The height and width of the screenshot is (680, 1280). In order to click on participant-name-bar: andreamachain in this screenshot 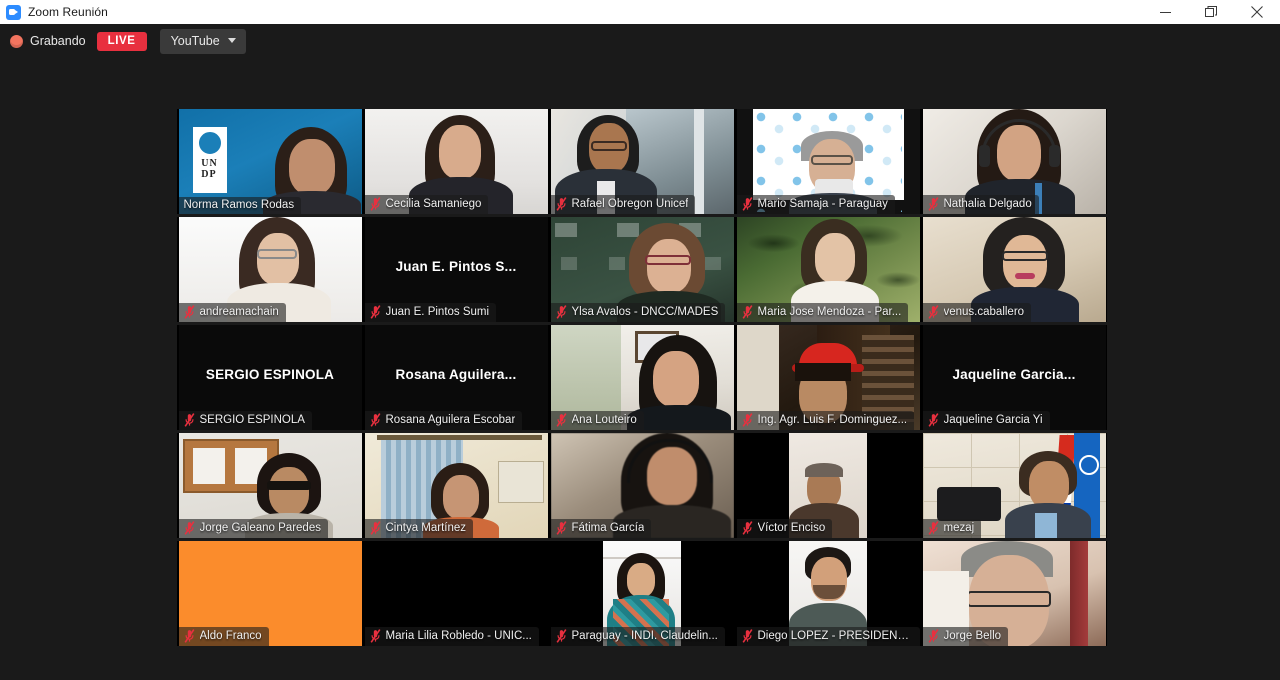, I will do `click(232, 312)`.